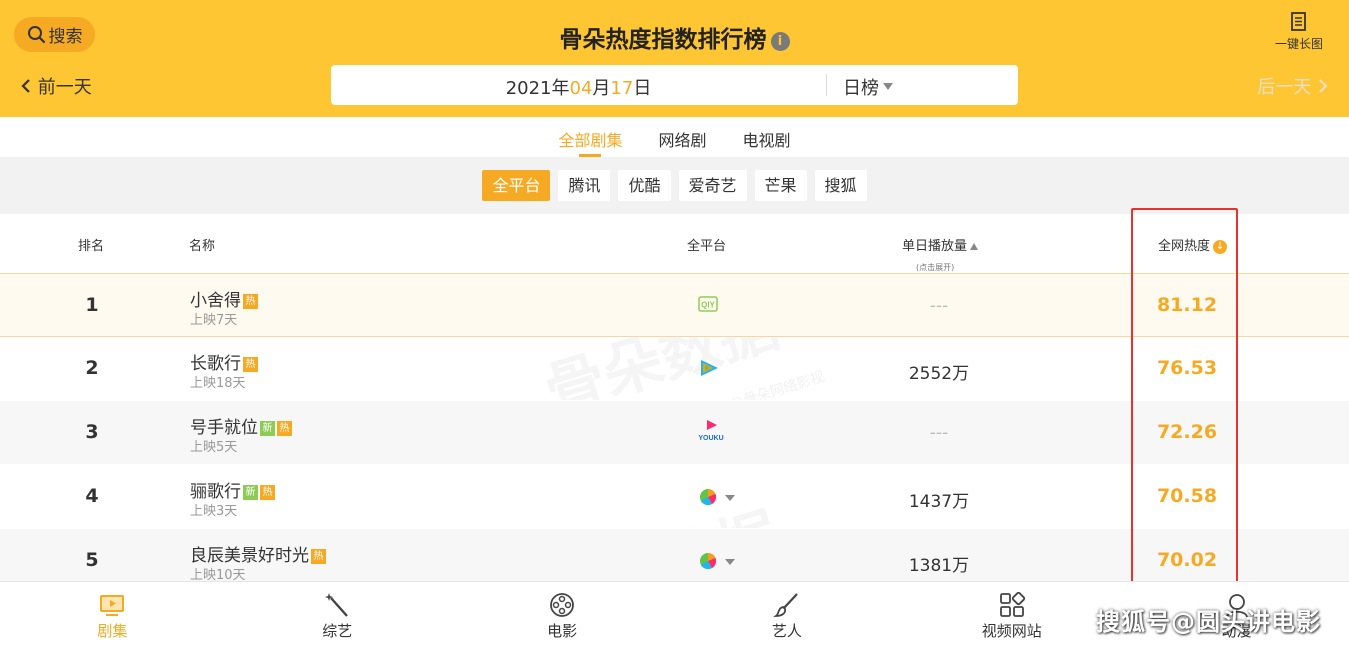 Image resolution: width=1349 pixels, height=646 pixels. I want to click on col-plays-hint: (点击展开), so click(935, 267).